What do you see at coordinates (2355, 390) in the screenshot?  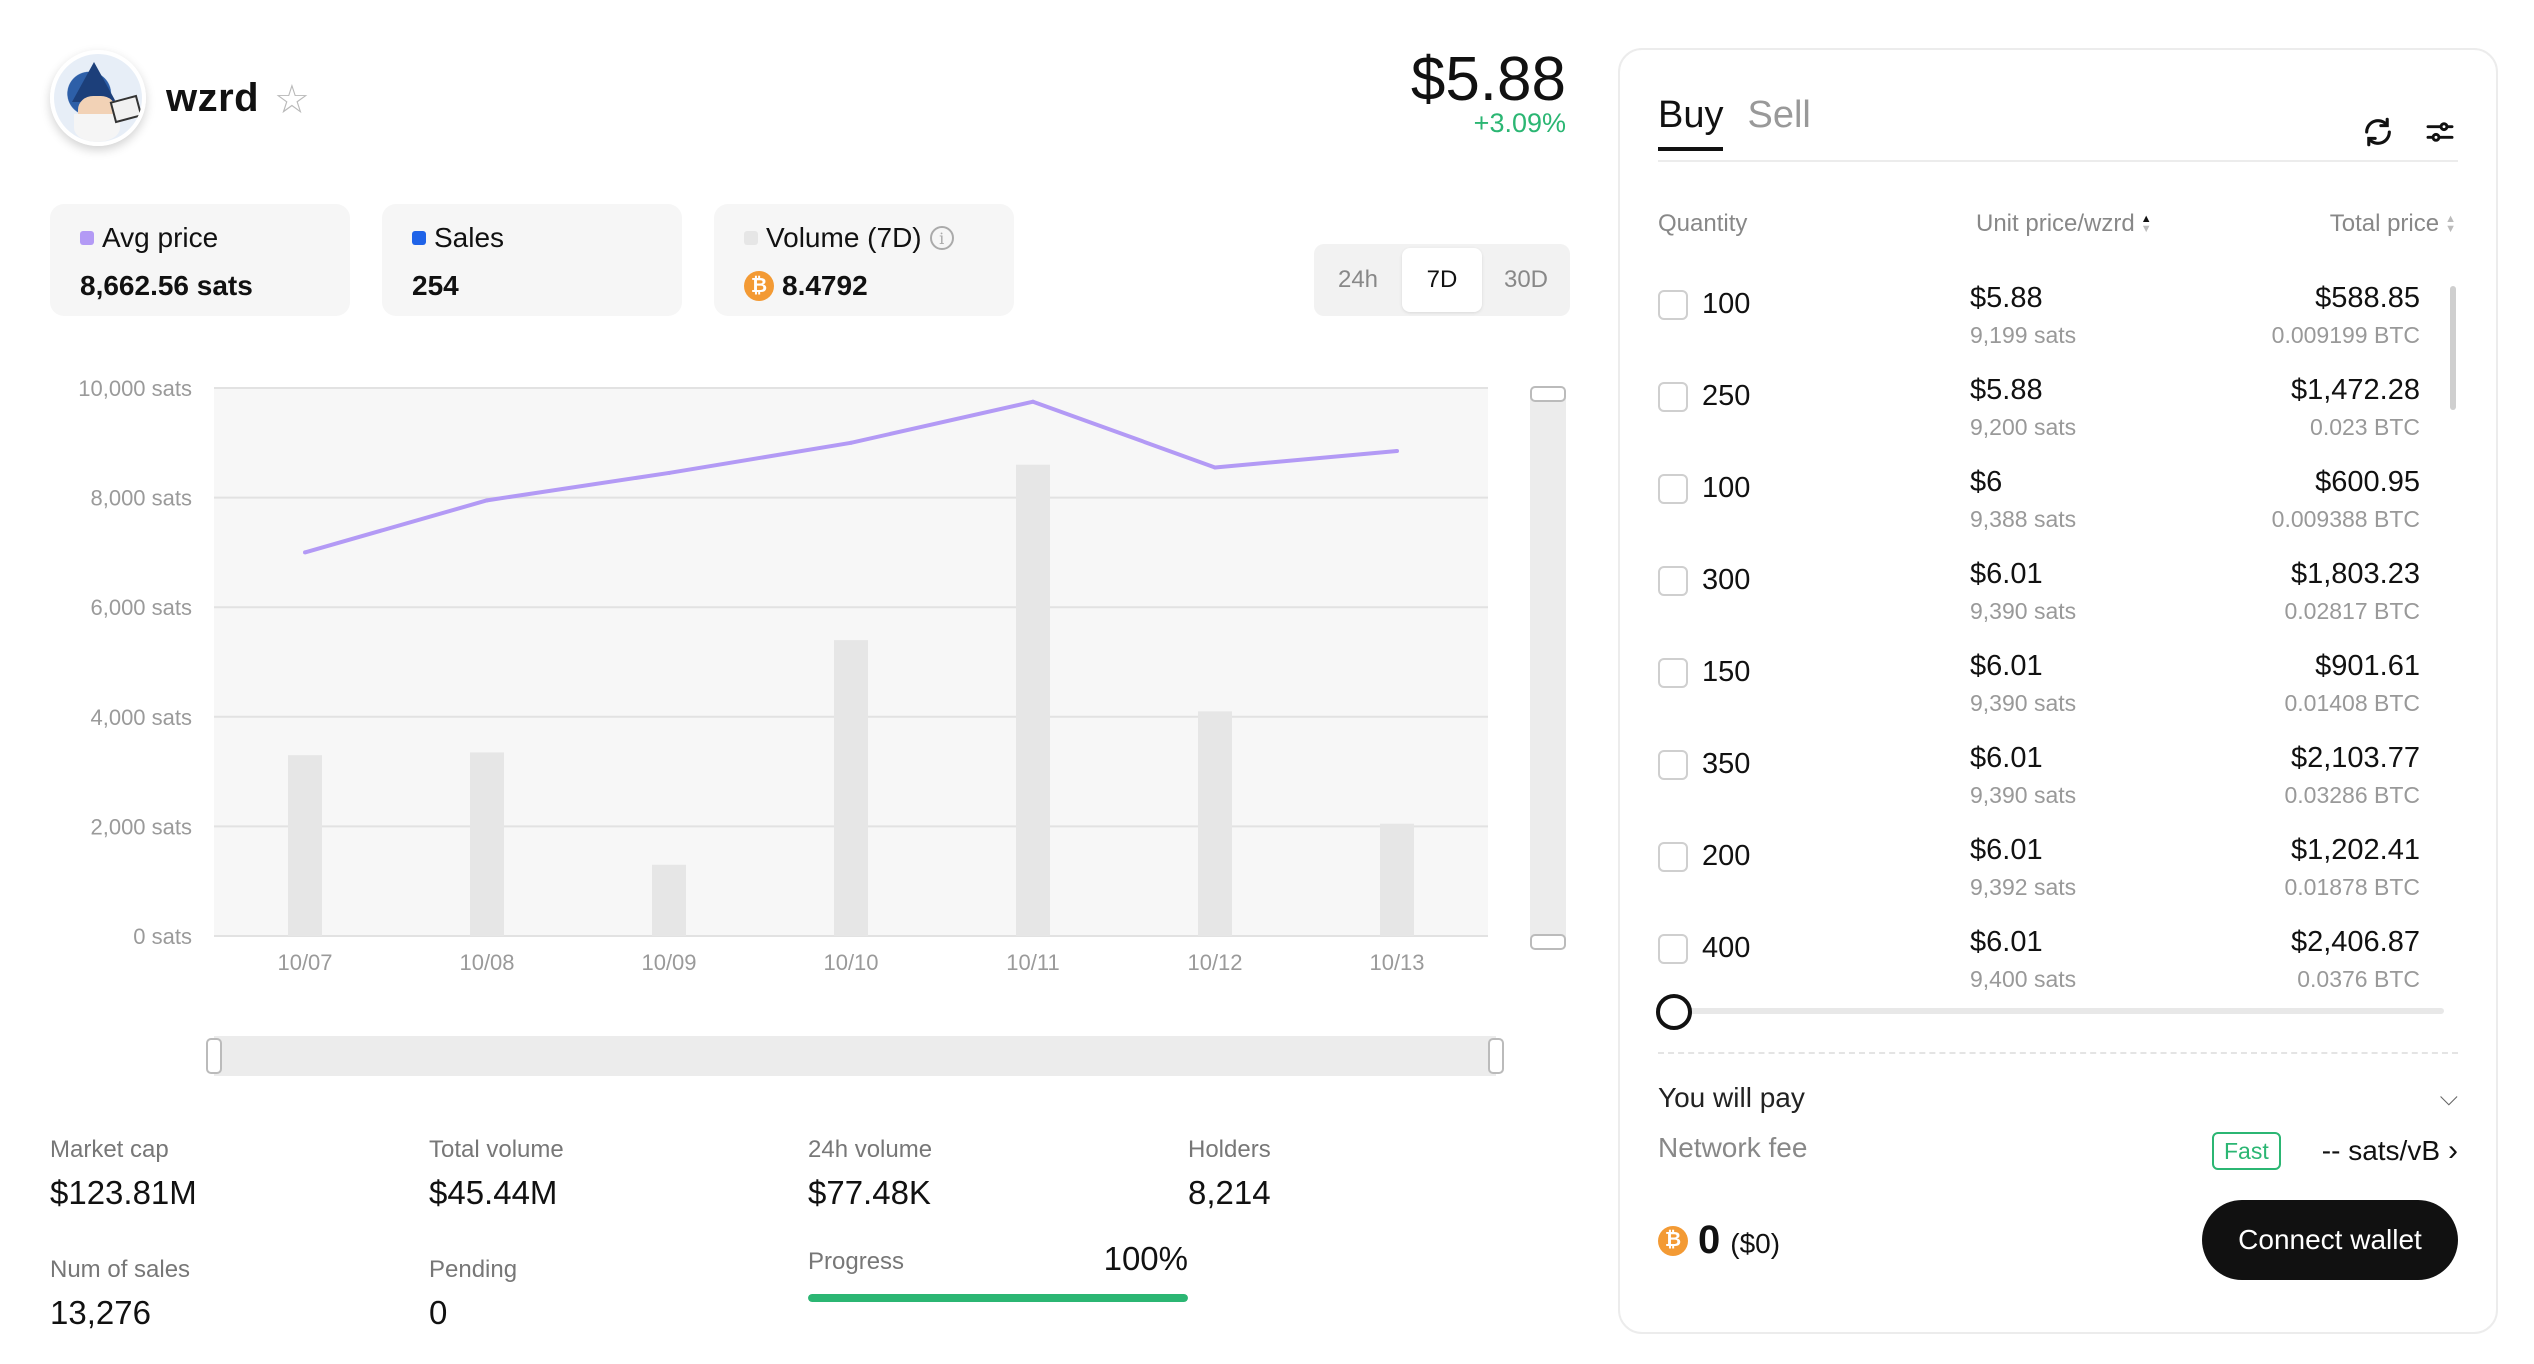 I see `listing-total-price: $1,472.28` at bounding box center [2355, 390].